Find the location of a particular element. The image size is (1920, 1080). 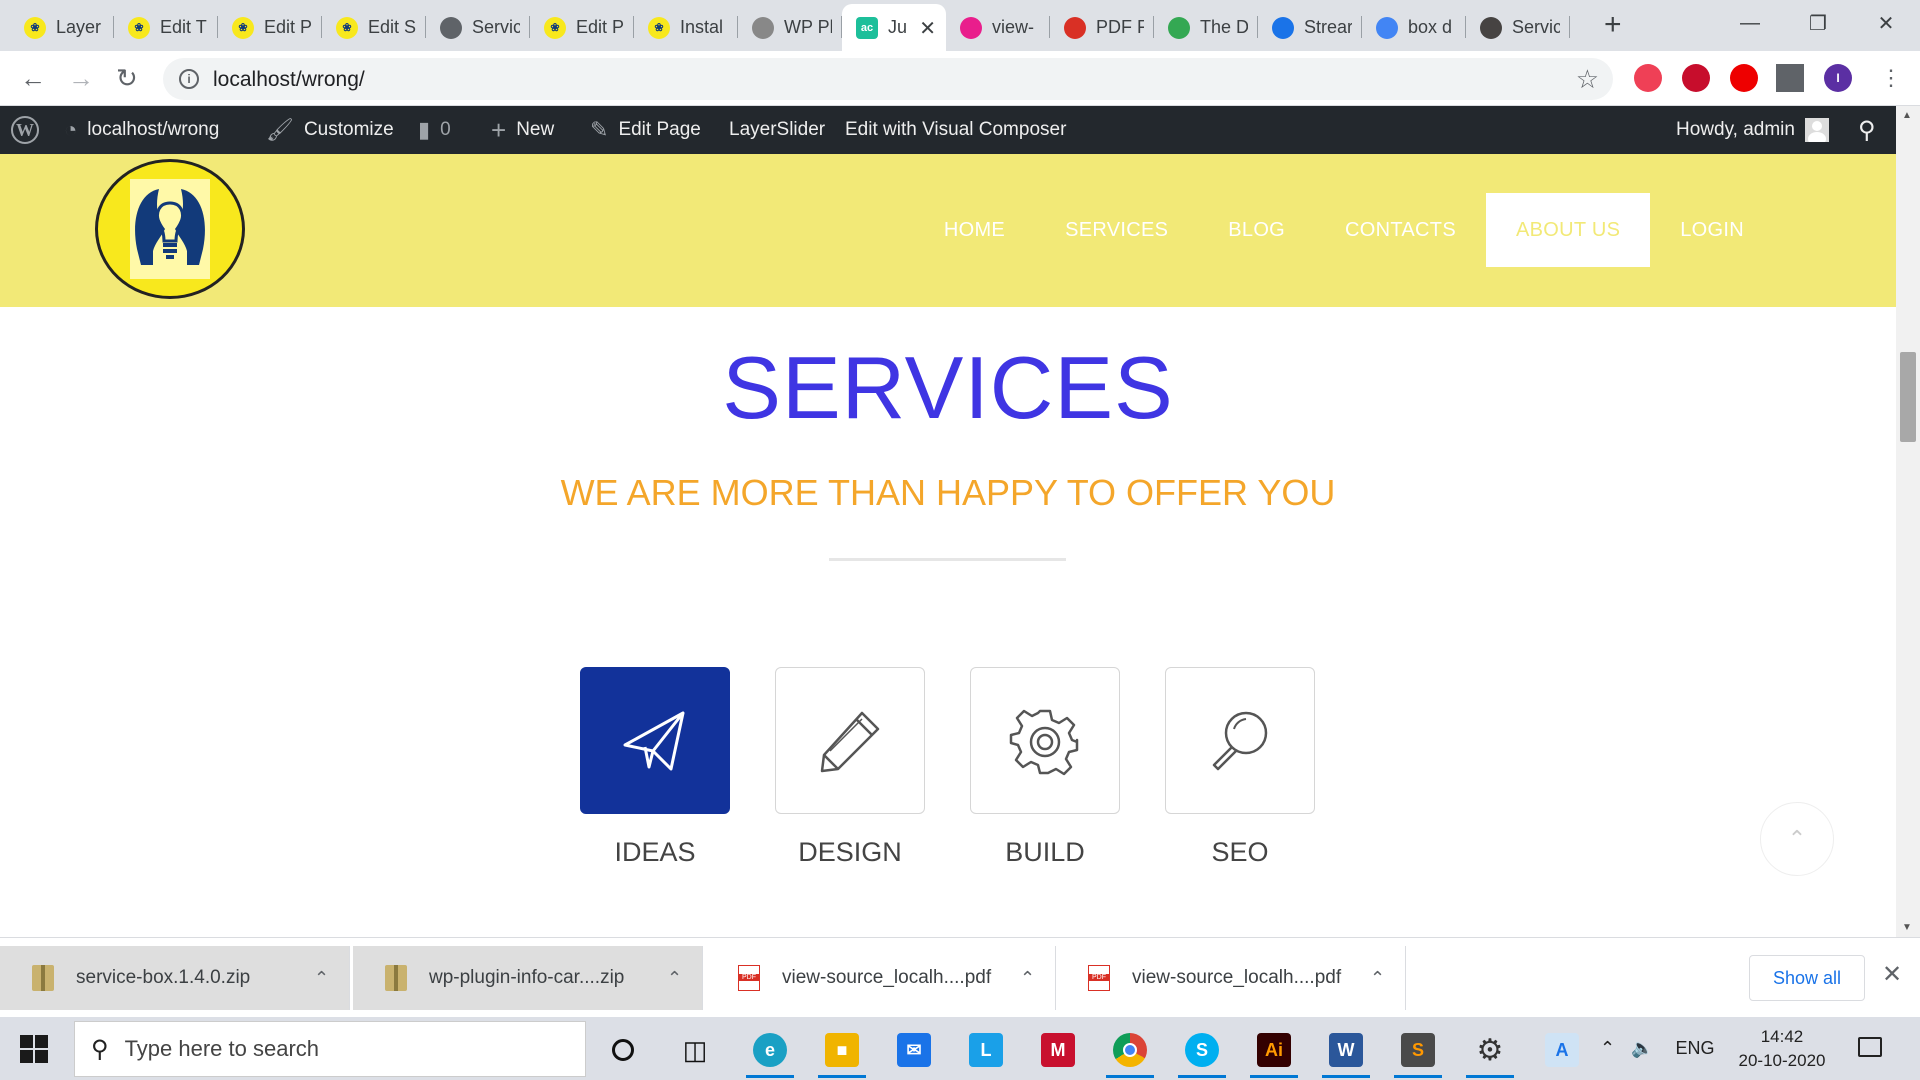

comments-link: ▮ 0 is located at coordinates (434, 130).